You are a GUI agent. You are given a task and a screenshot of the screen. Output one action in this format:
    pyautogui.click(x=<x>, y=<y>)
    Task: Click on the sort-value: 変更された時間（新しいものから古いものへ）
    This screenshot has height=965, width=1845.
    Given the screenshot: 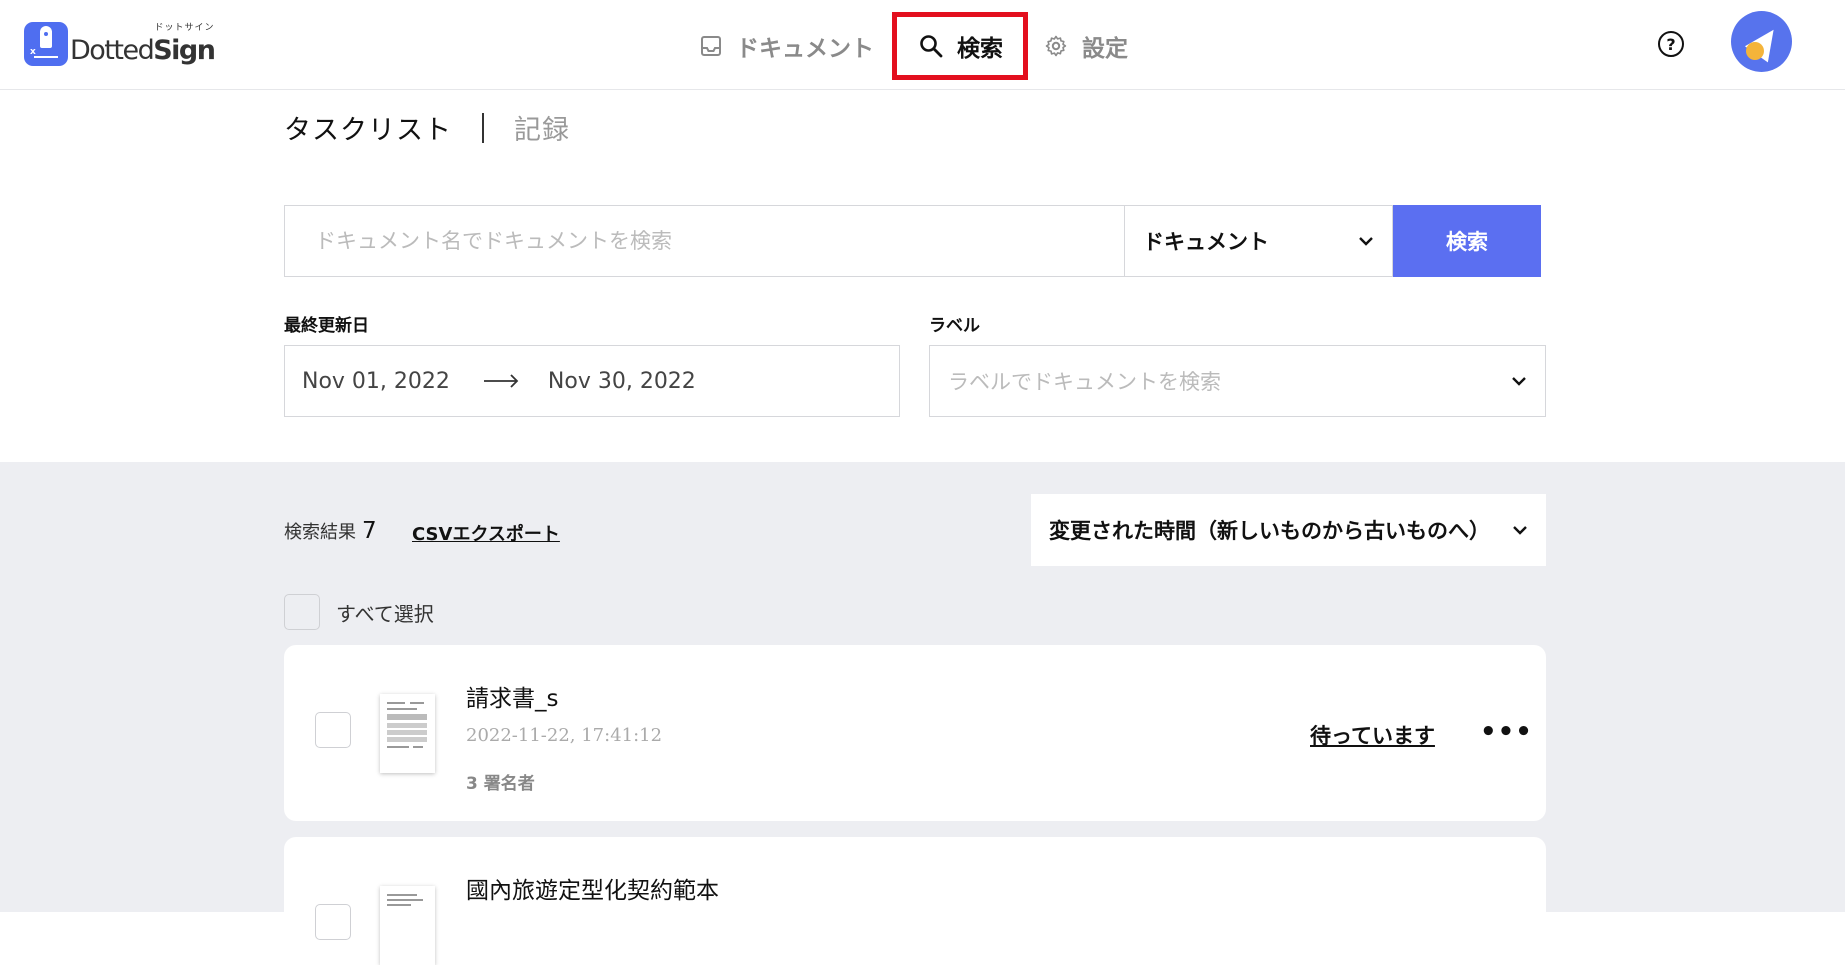 What is the action you would take?
    pyautogui.click(x=1269, y=531)
    